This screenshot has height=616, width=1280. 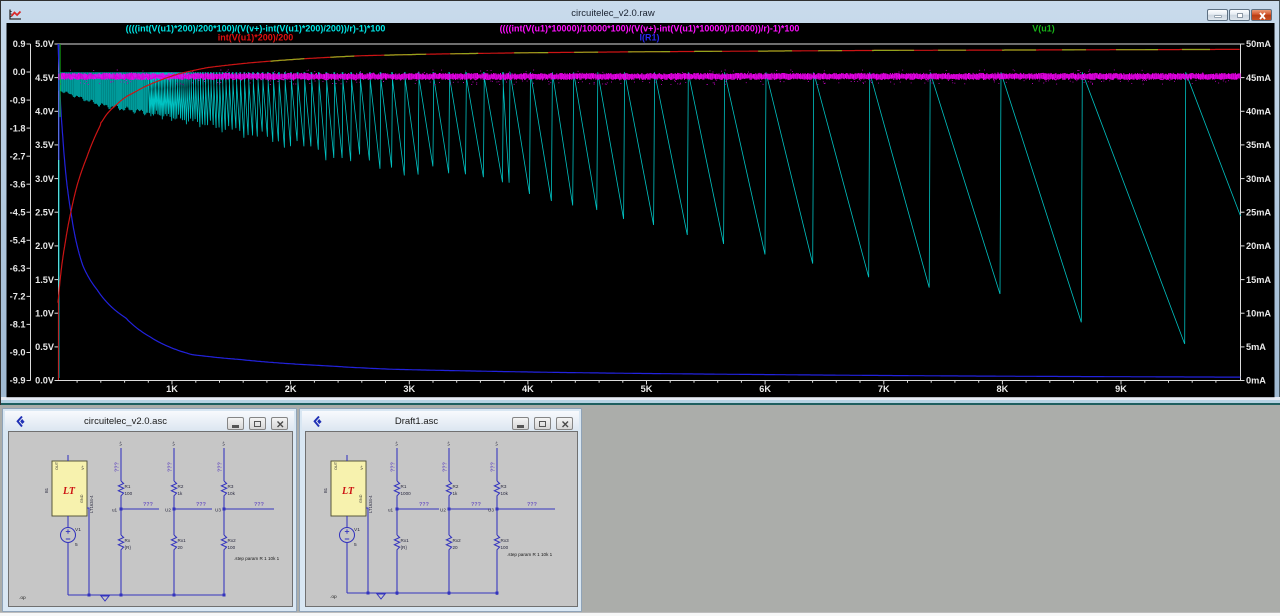 I want to click on svg-text: Rx, so click(x=128, y=540).